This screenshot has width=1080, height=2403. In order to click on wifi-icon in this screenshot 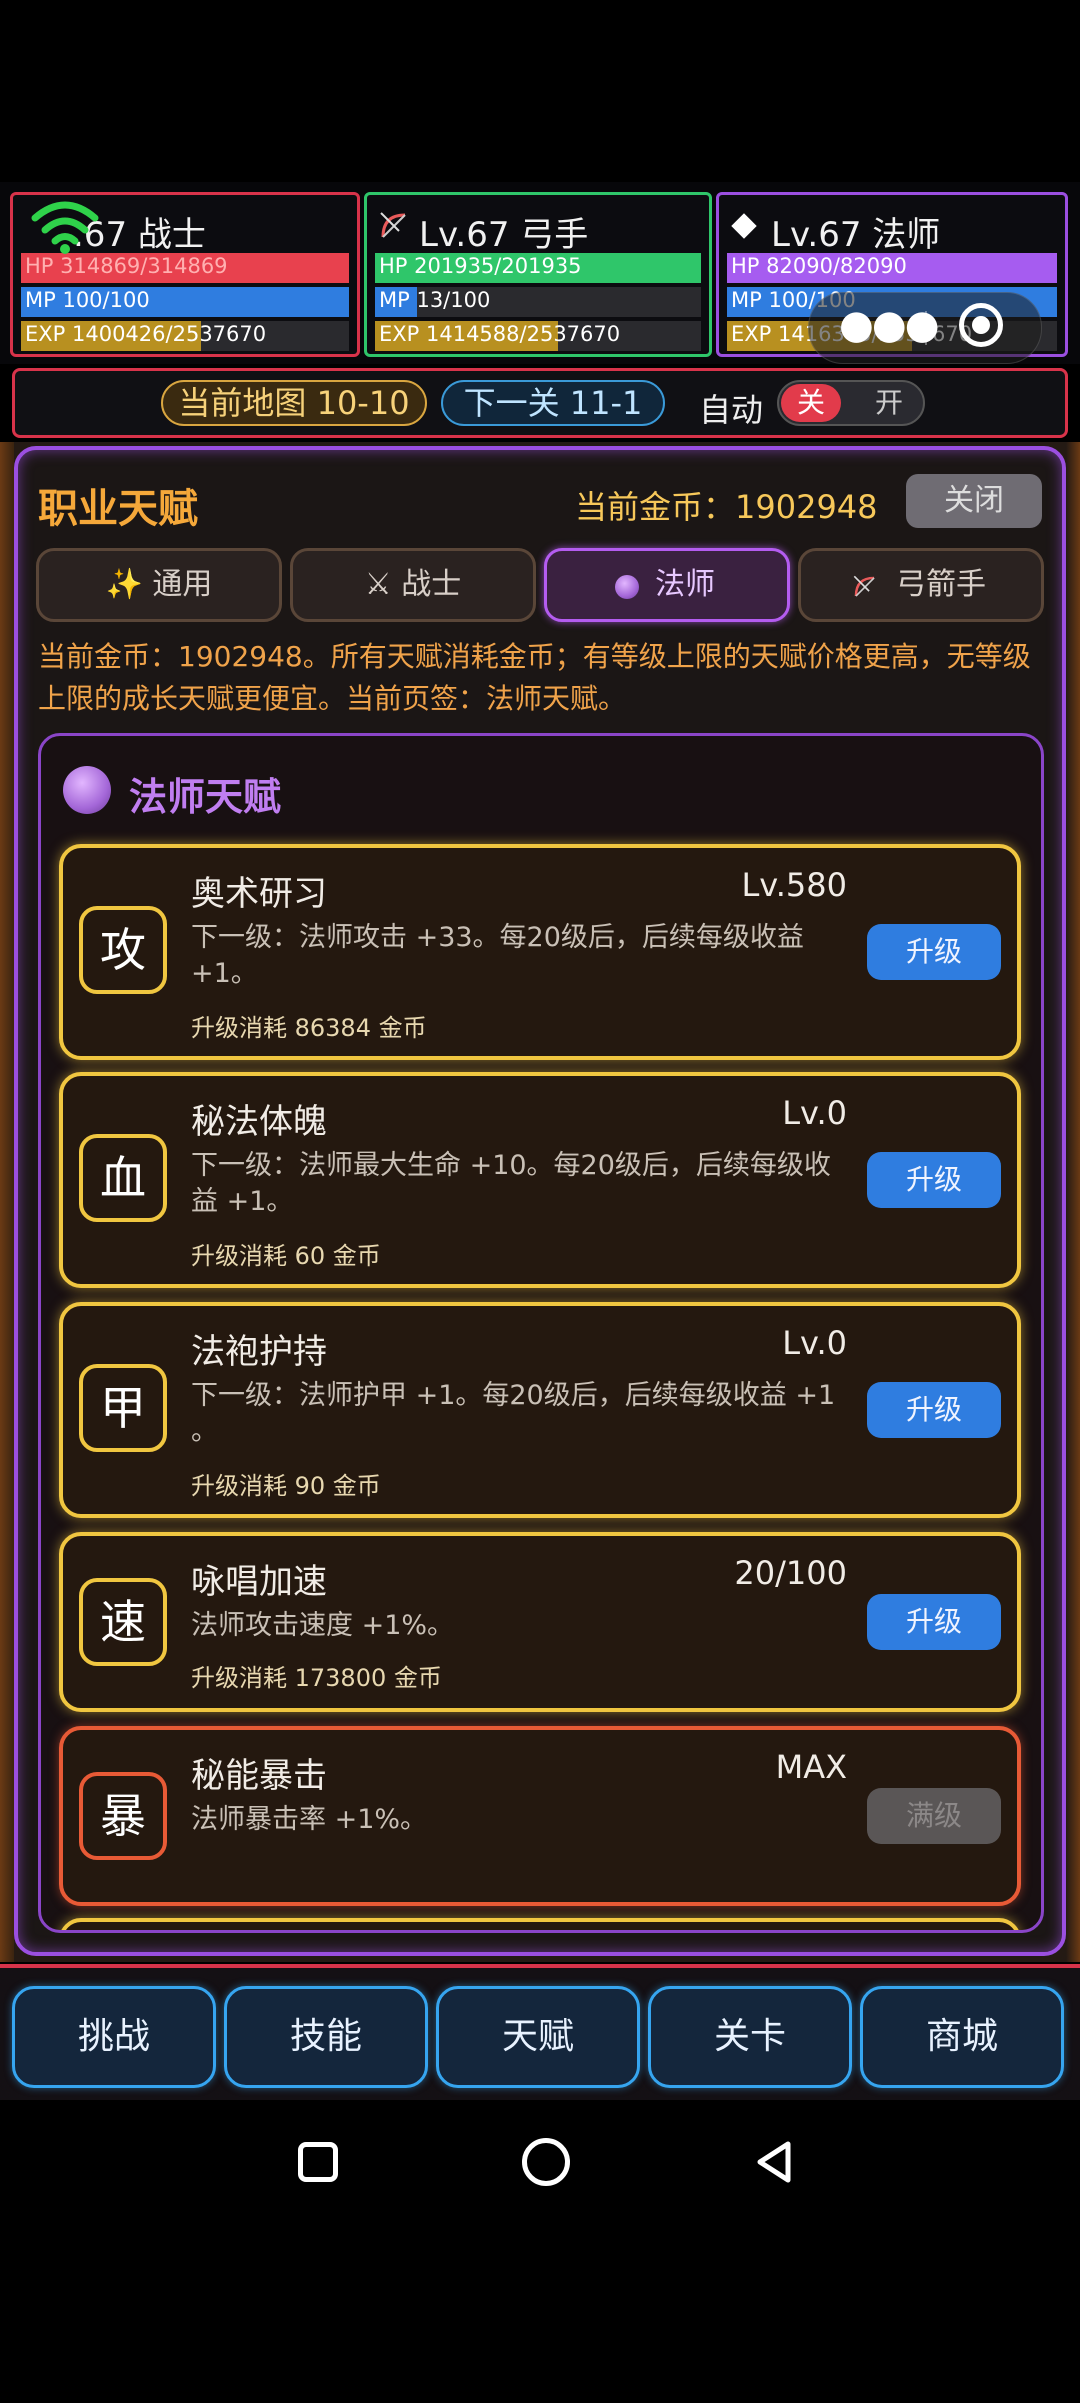, I will do `click(65, 227)`.